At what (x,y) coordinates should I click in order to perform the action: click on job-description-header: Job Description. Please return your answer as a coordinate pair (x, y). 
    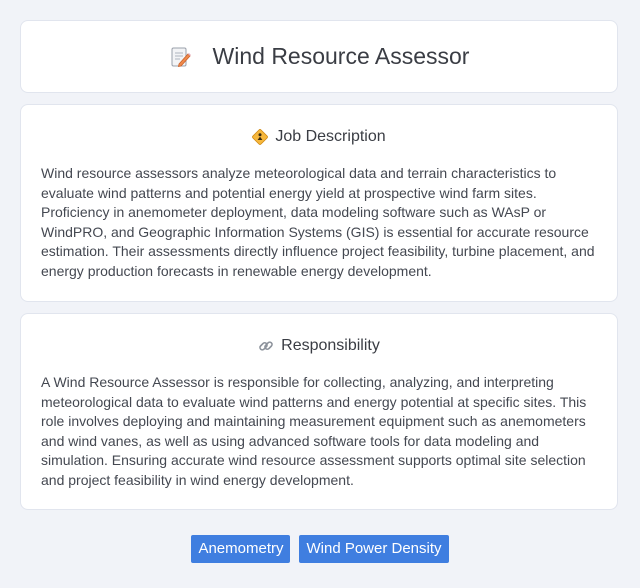
    Looking at the image, I should click on (319, 137).